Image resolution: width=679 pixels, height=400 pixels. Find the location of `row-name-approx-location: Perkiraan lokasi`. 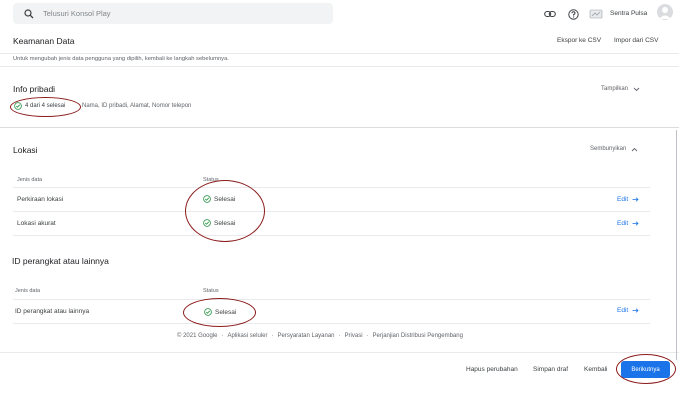

row-name-approx-location: Perkiraan lokasi is located at coordinates (40, 199).